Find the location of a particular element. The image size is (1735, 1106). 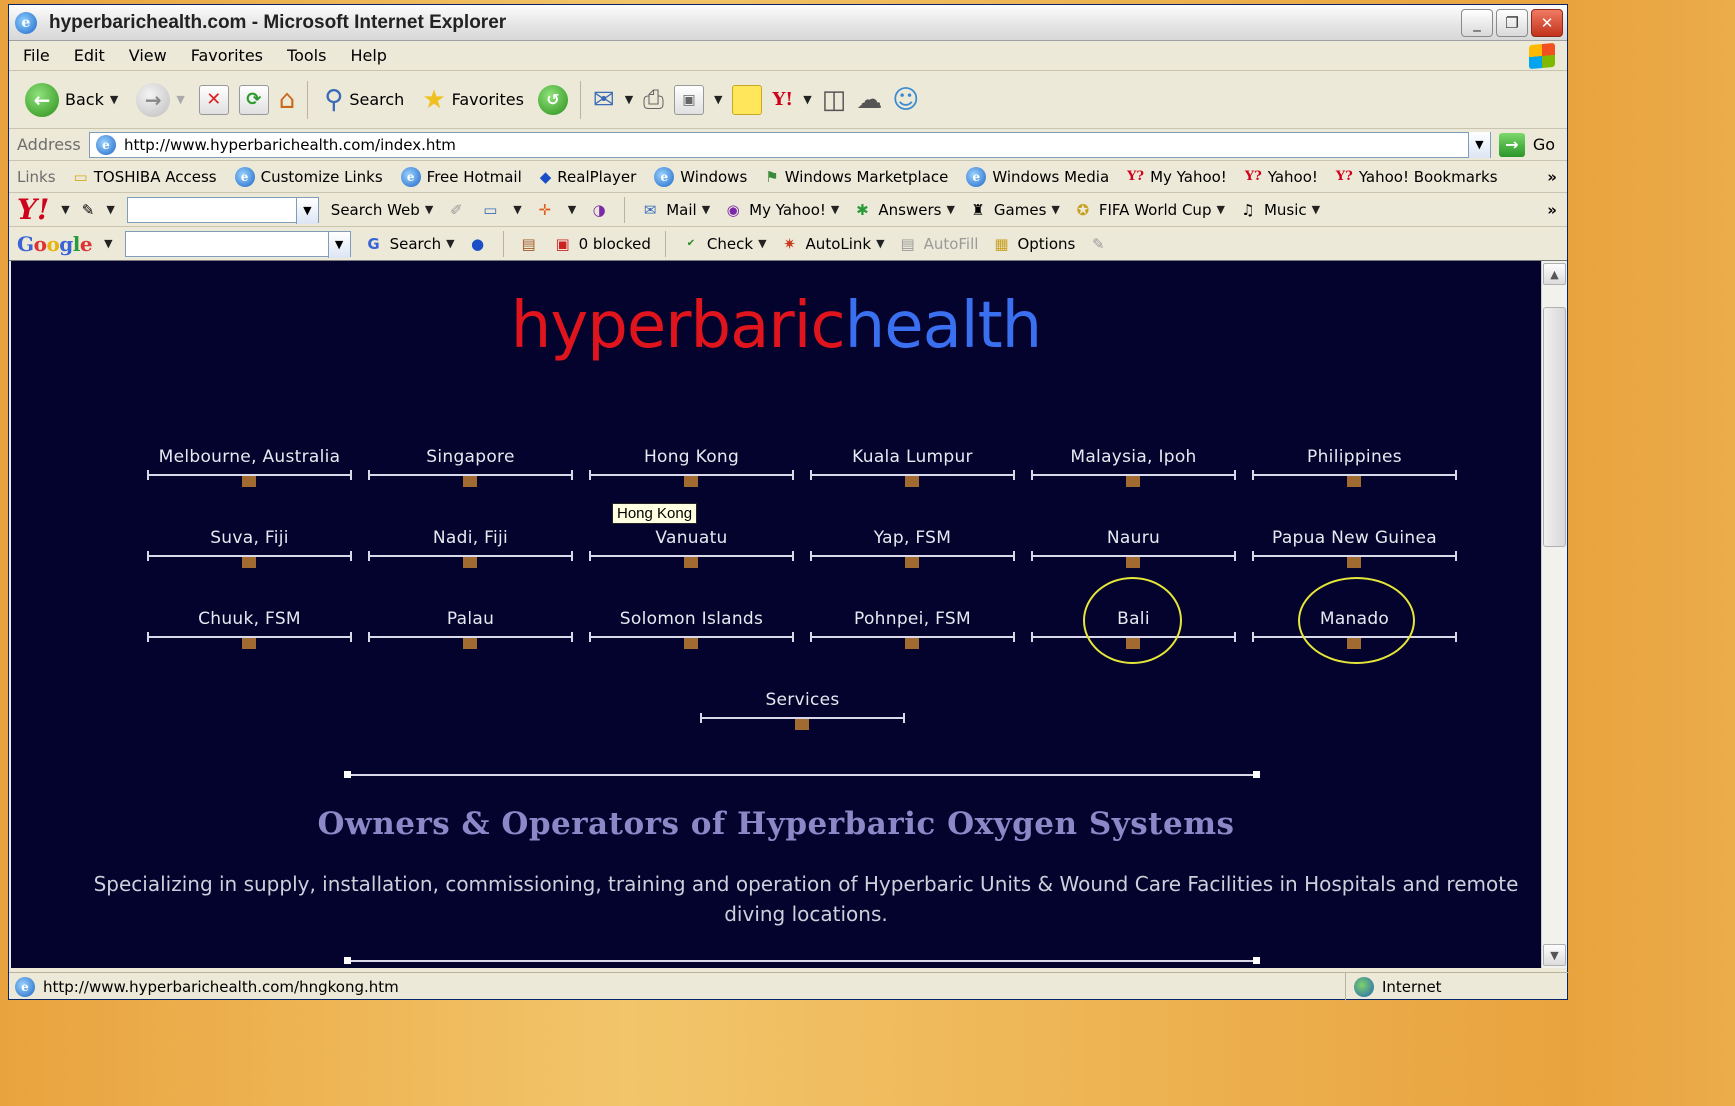

yahoo-icon: Y! is located at coordinates (782, 99).